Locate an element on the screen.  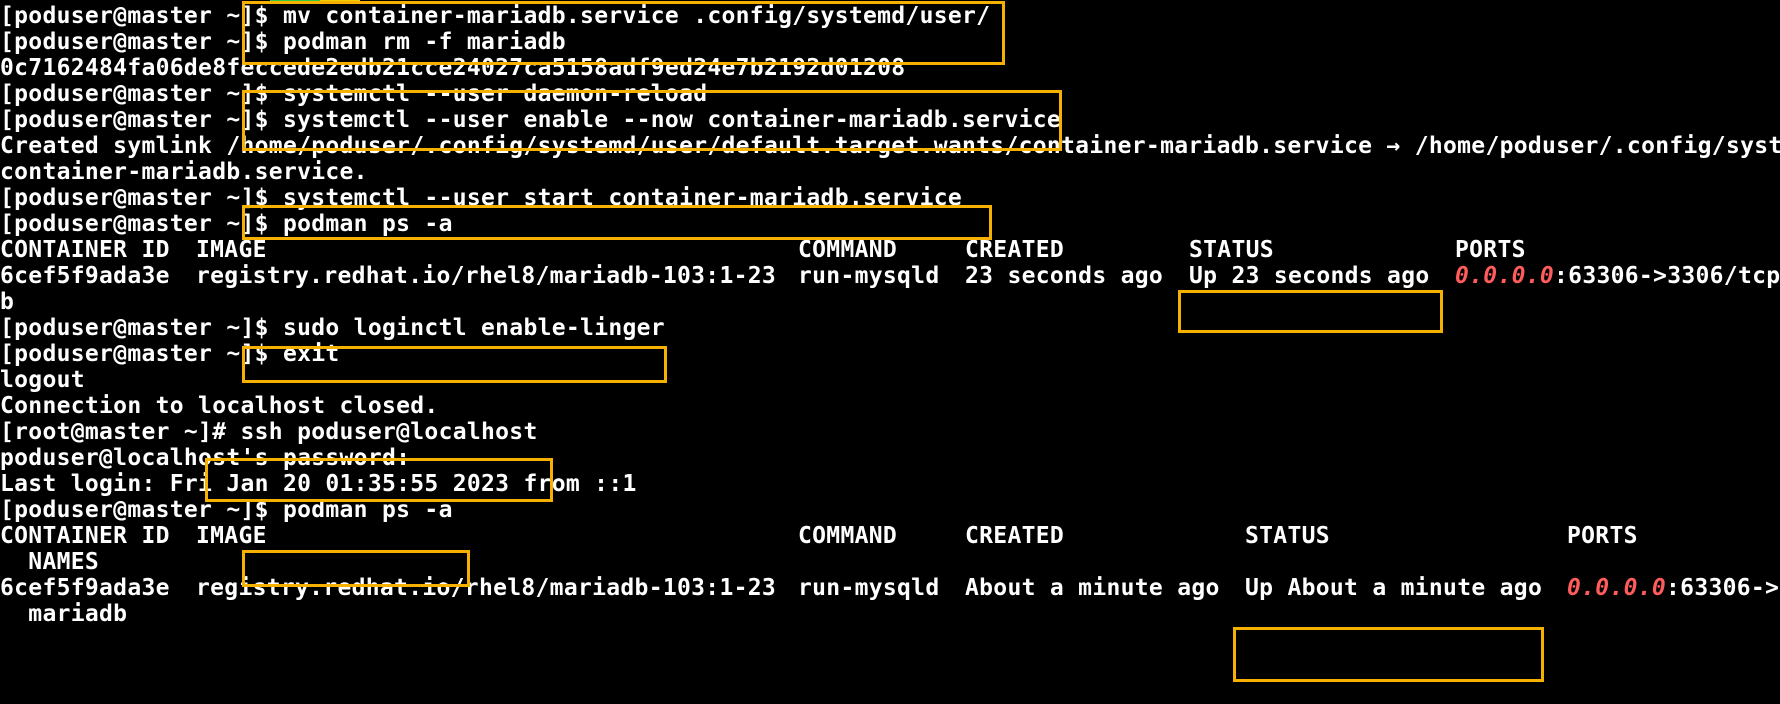
cell-ports: 0.0.0.0:63306->3306/tcp is located at coordinates (1617, 276).